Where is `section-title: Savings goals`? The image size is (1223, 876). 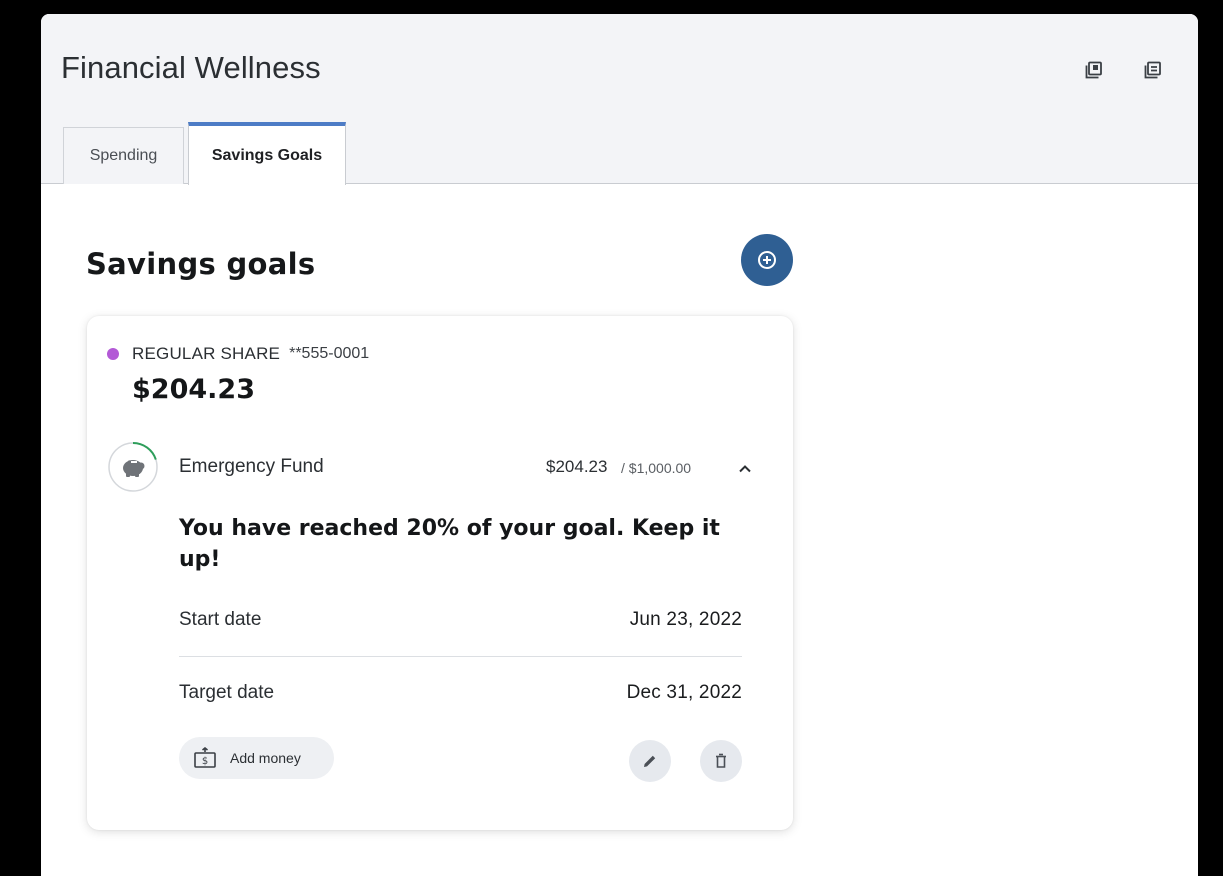 section-title: Savings goals is located at coordinates (201, 264).